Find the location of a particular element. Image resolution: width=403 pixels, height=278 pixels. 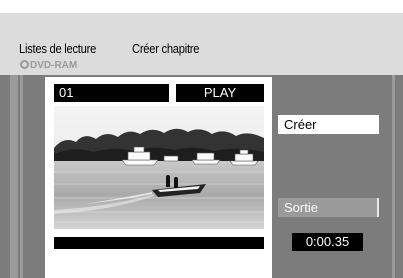

create-chapter-menu-item: Créer chapitre is located at coordinates (165, 48).